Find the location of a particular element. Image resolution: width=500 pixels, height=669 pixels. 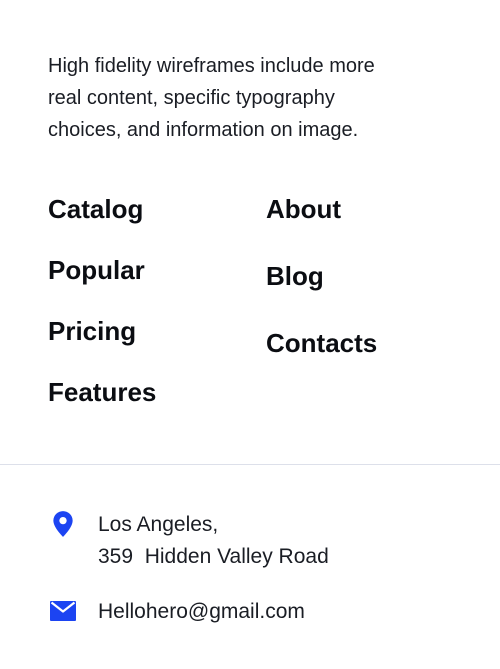

description-line-1: High fidelity wireframes include more is located at coordinates (211, 66).